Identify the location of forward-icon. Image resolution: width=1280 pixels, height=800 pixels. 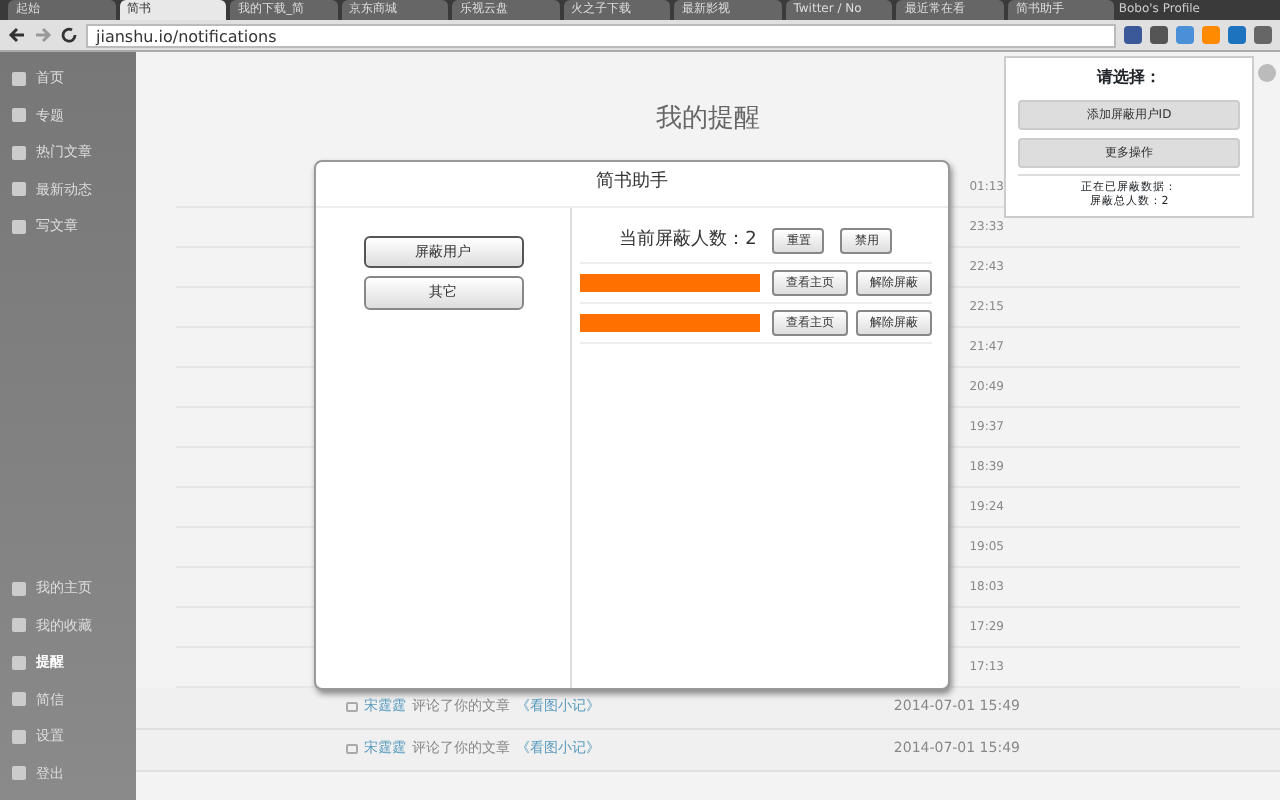
(43, 35).